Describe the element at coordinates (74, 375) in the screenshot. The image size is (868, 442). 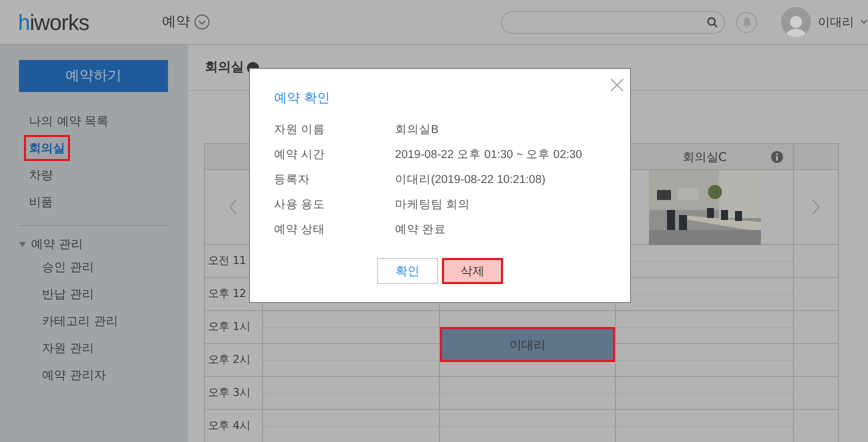
I see `sidebar-item: 예약 관리자` at that location.